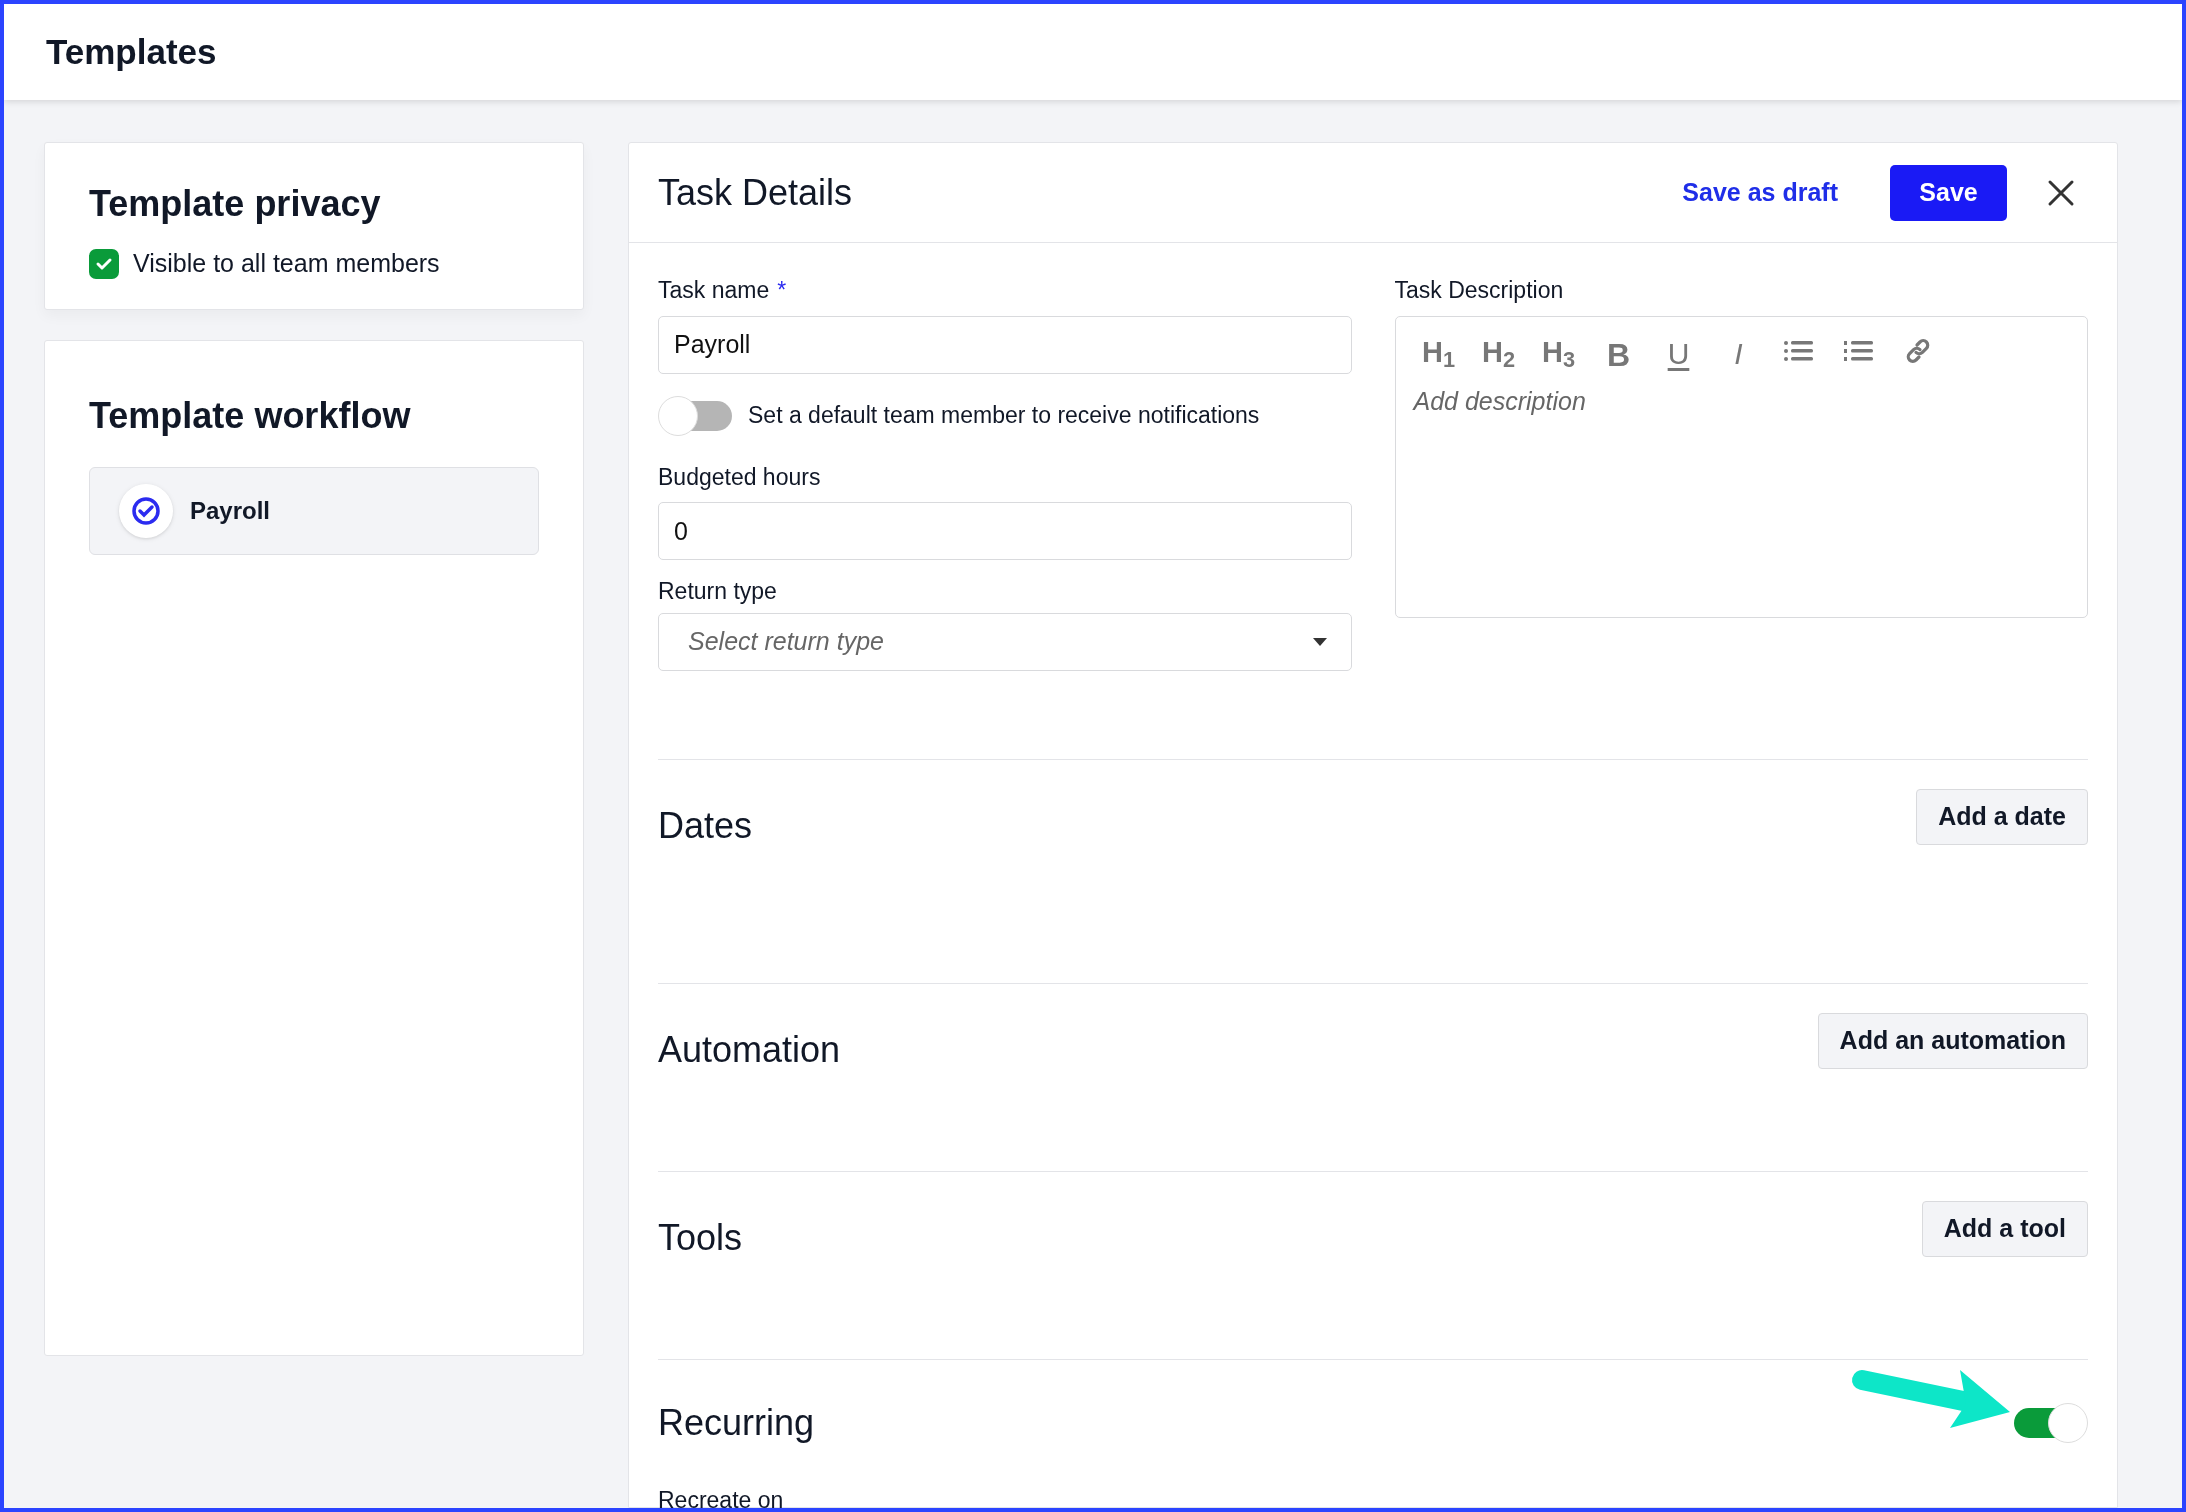 The image size is (2186, 1512). What do you see at coordinates (1858, 350) in the screenshot?
I see `numbered-list-icon` at bounding box center [1858, 350].